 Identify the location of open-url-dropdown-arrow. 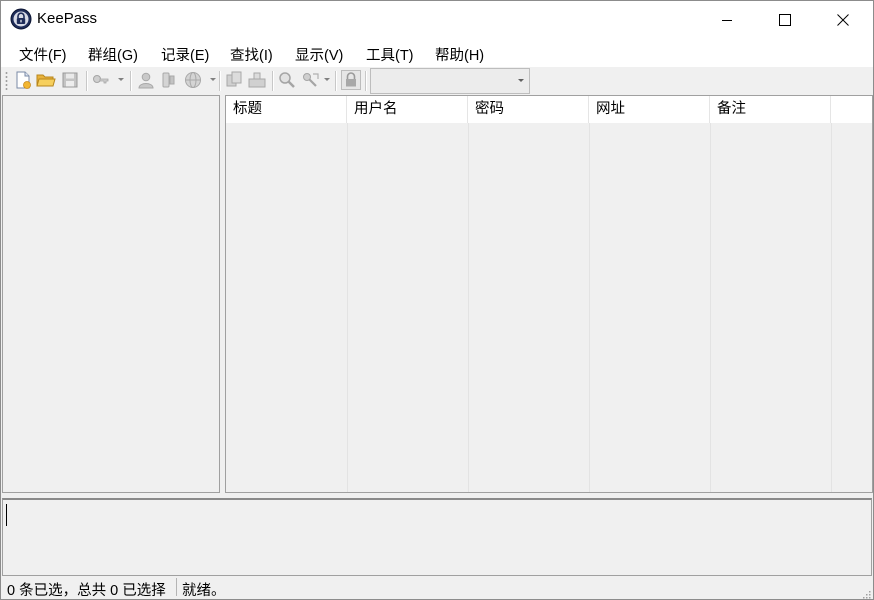
(213, 79).